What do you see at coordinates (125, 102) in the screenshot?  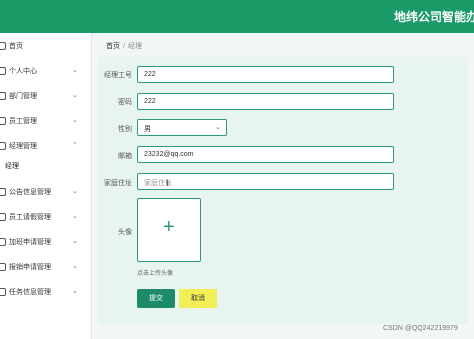 I see `password-label: 密码` at bounding box center [125, 102].